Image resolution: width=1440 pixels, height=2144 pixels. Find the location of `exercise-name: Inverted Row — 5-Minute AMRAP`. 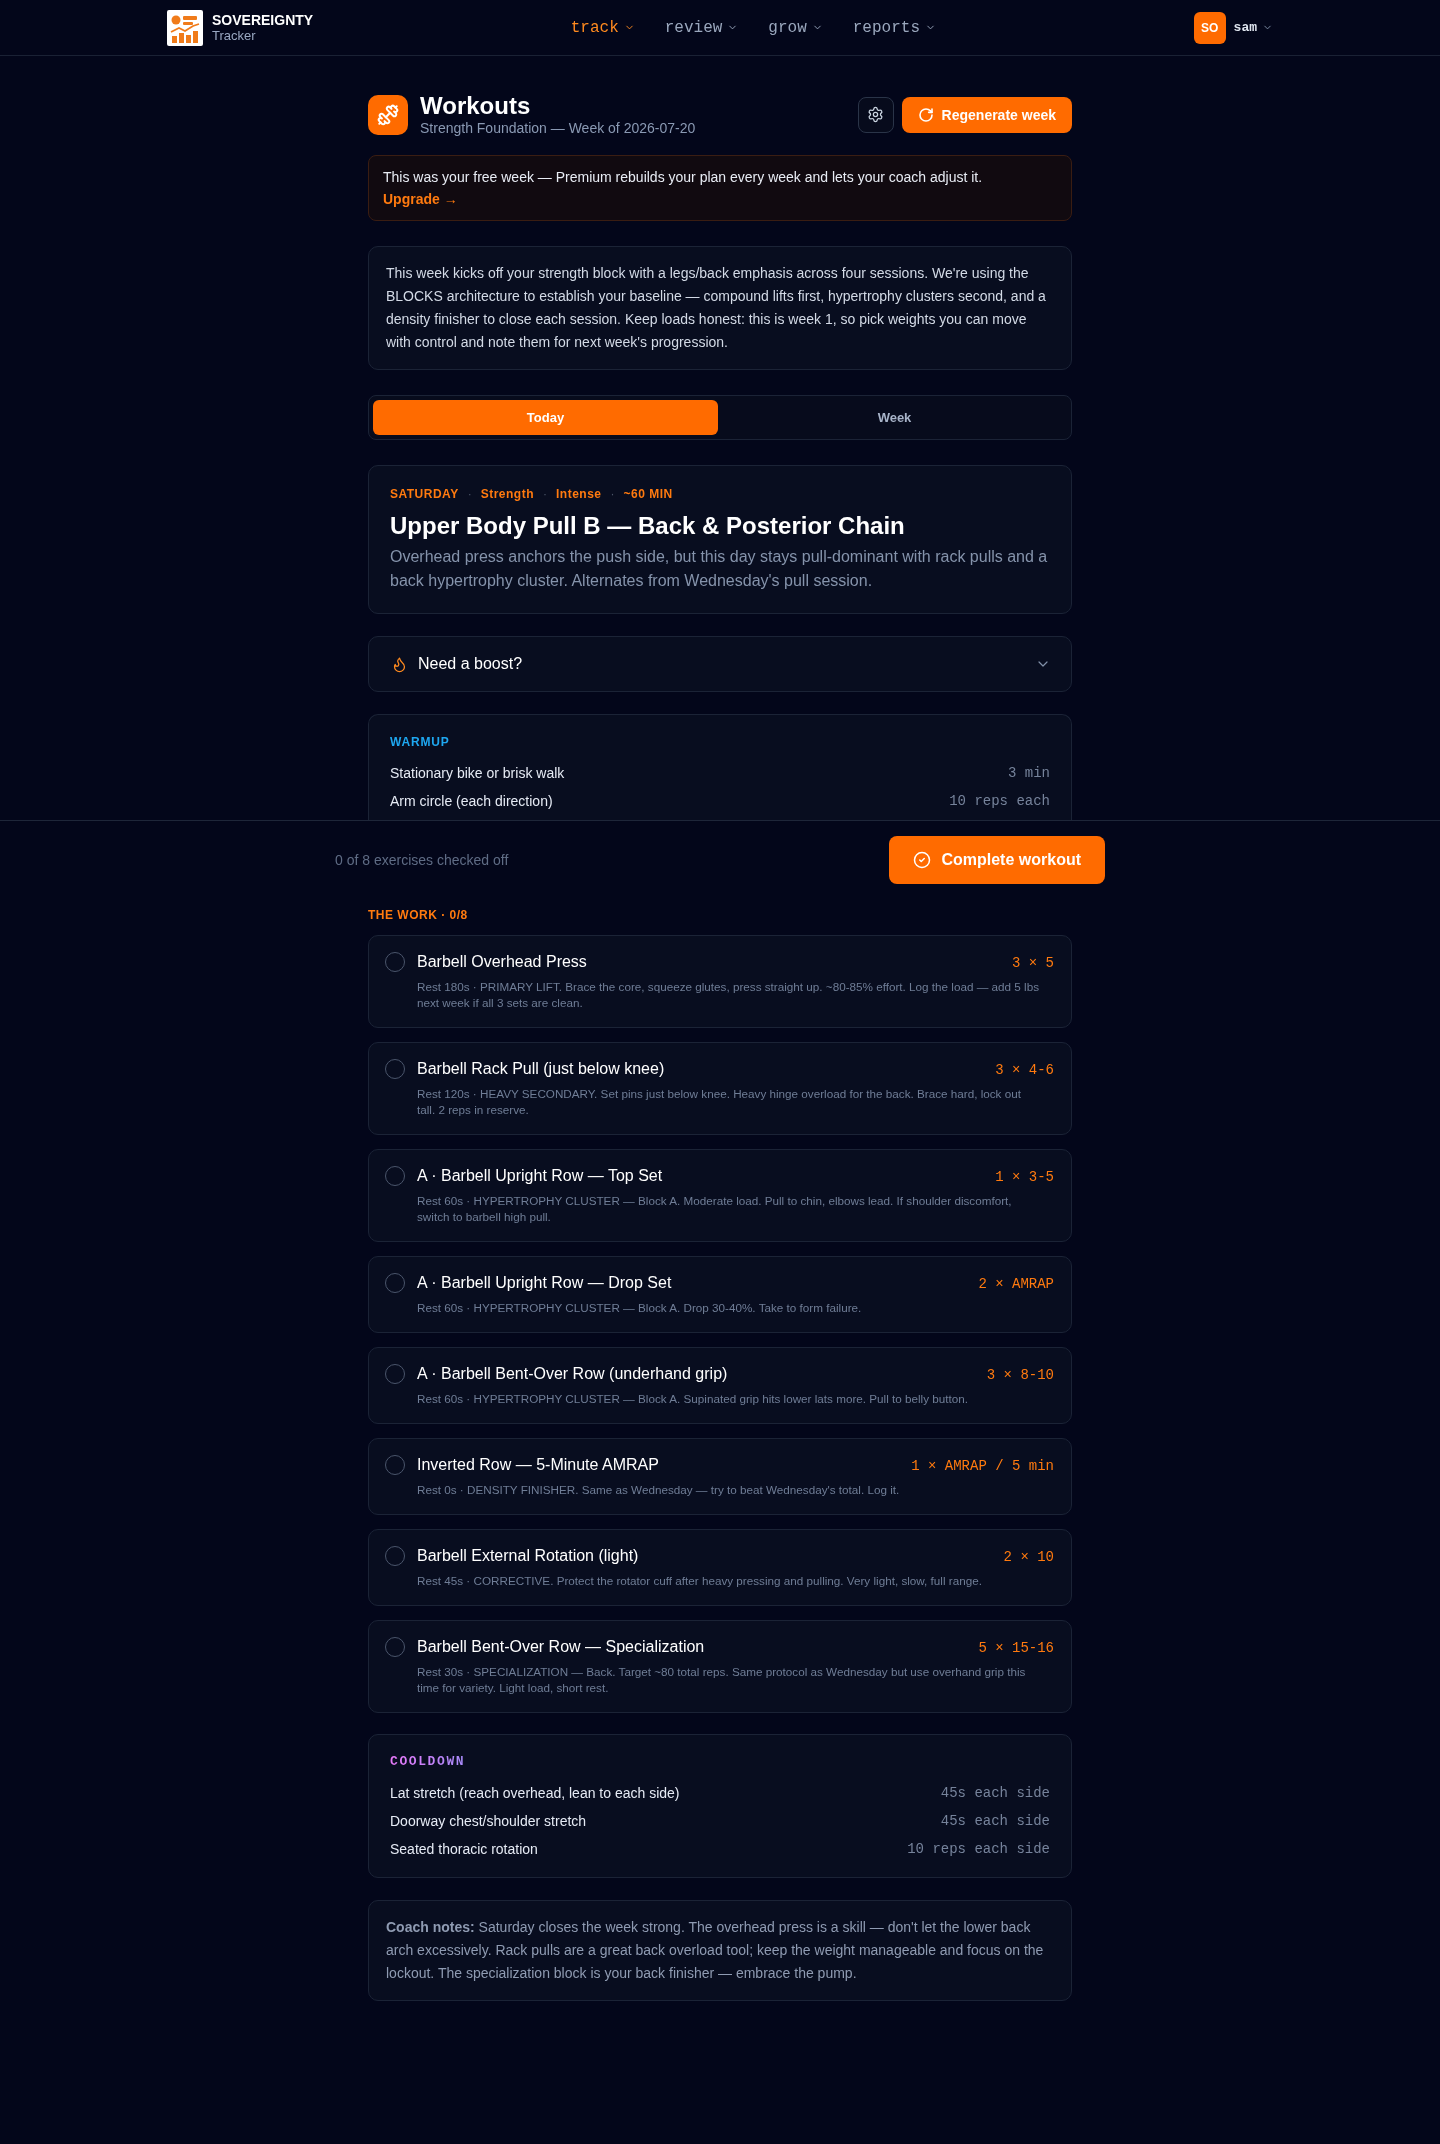

exercise-name: Inverted Row — 5-Minute AMRAP is located at coordinates (538, 1465).